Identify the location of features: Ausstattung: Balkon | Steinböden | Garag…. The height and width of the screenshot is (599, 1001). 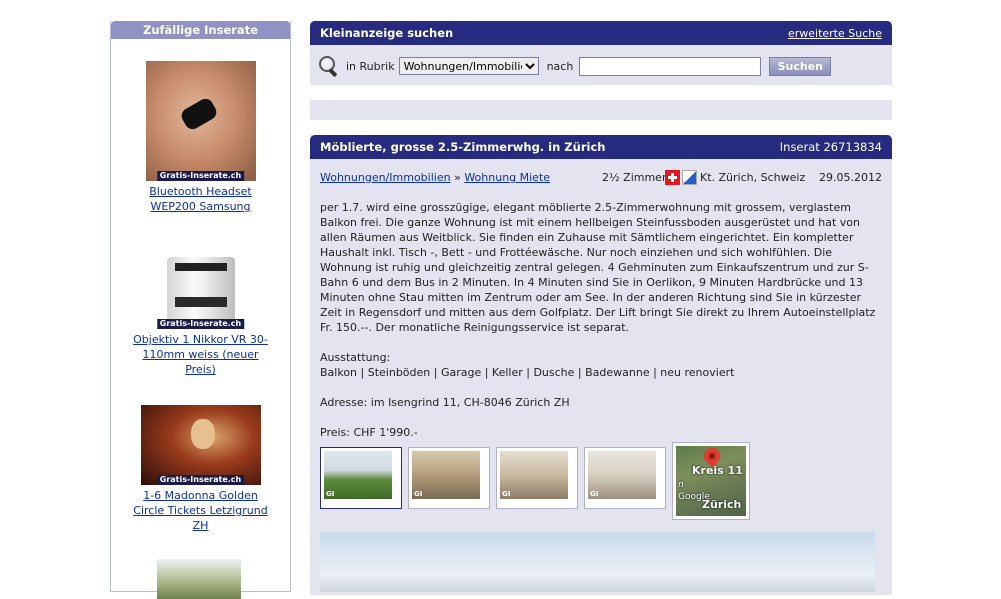
(601, 365).